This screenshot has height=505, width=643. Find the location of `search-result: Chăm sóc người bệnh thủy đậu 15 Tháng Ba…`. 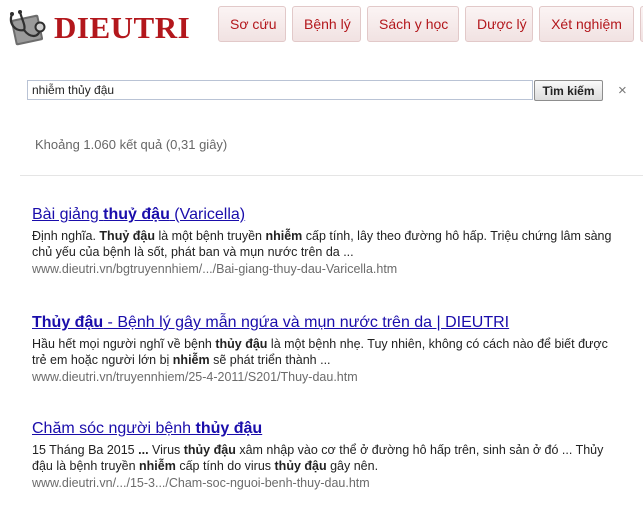

search-result: Chăm sóc người bệnh thủy đậu 15 Tháng Ba… is located at coordinates (327, 455).